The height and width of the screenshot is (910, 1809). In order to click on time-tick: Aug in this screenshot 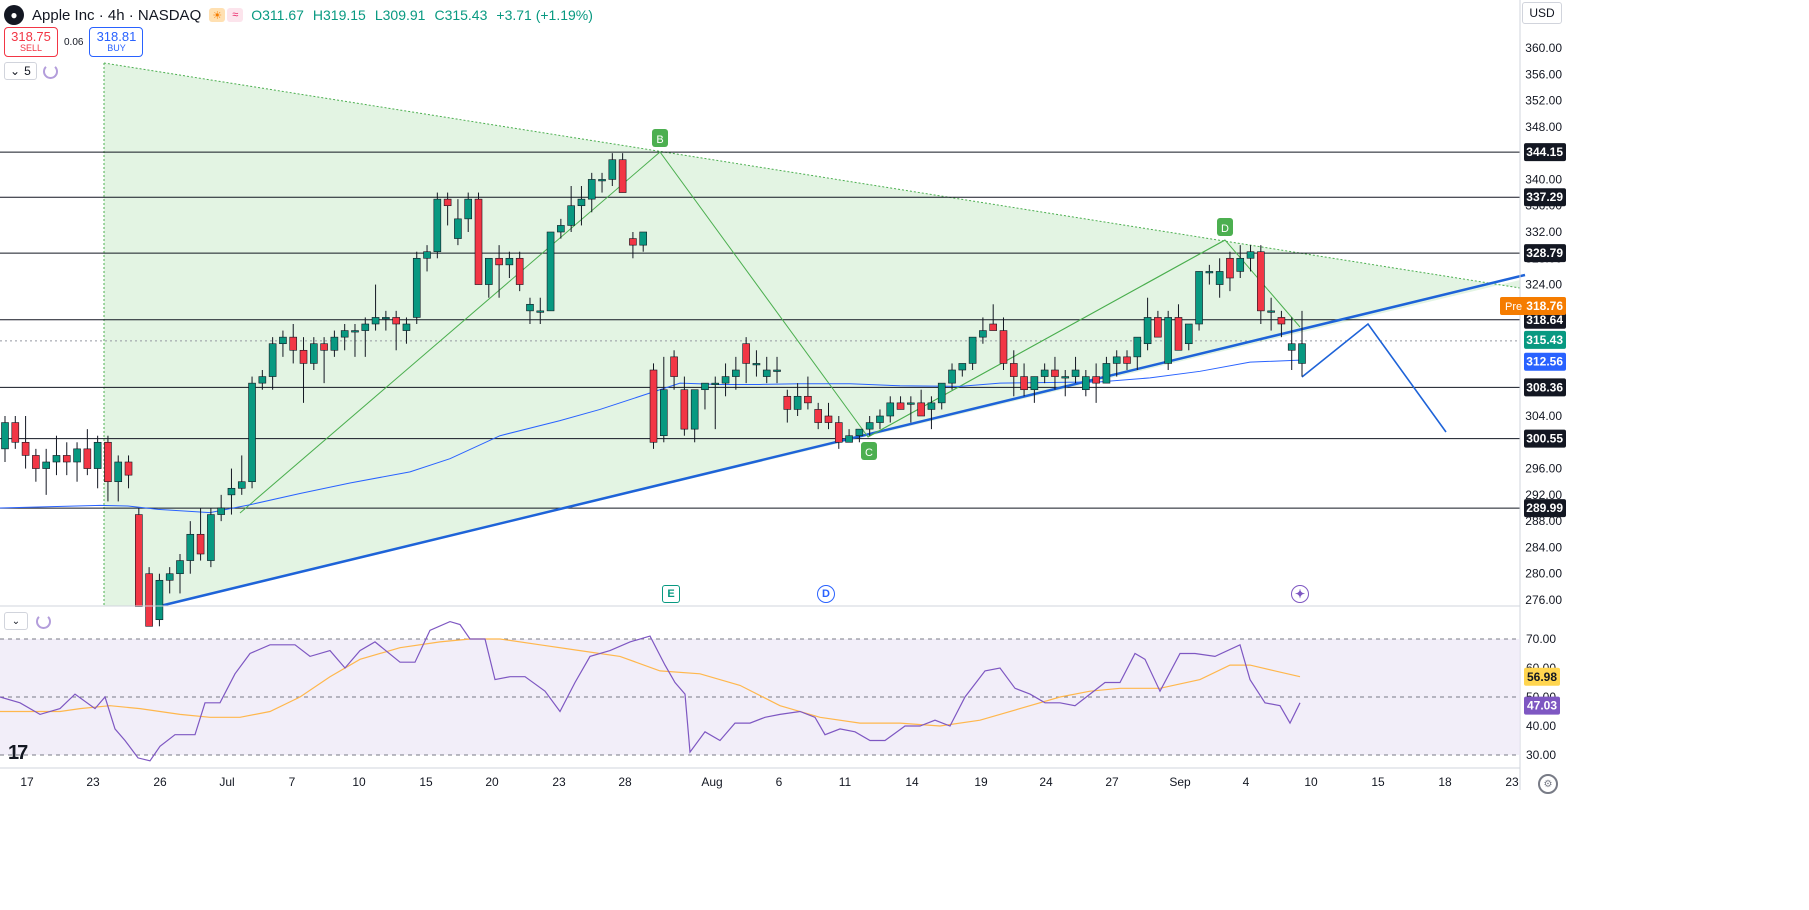, I will do `click(711, 782)`.